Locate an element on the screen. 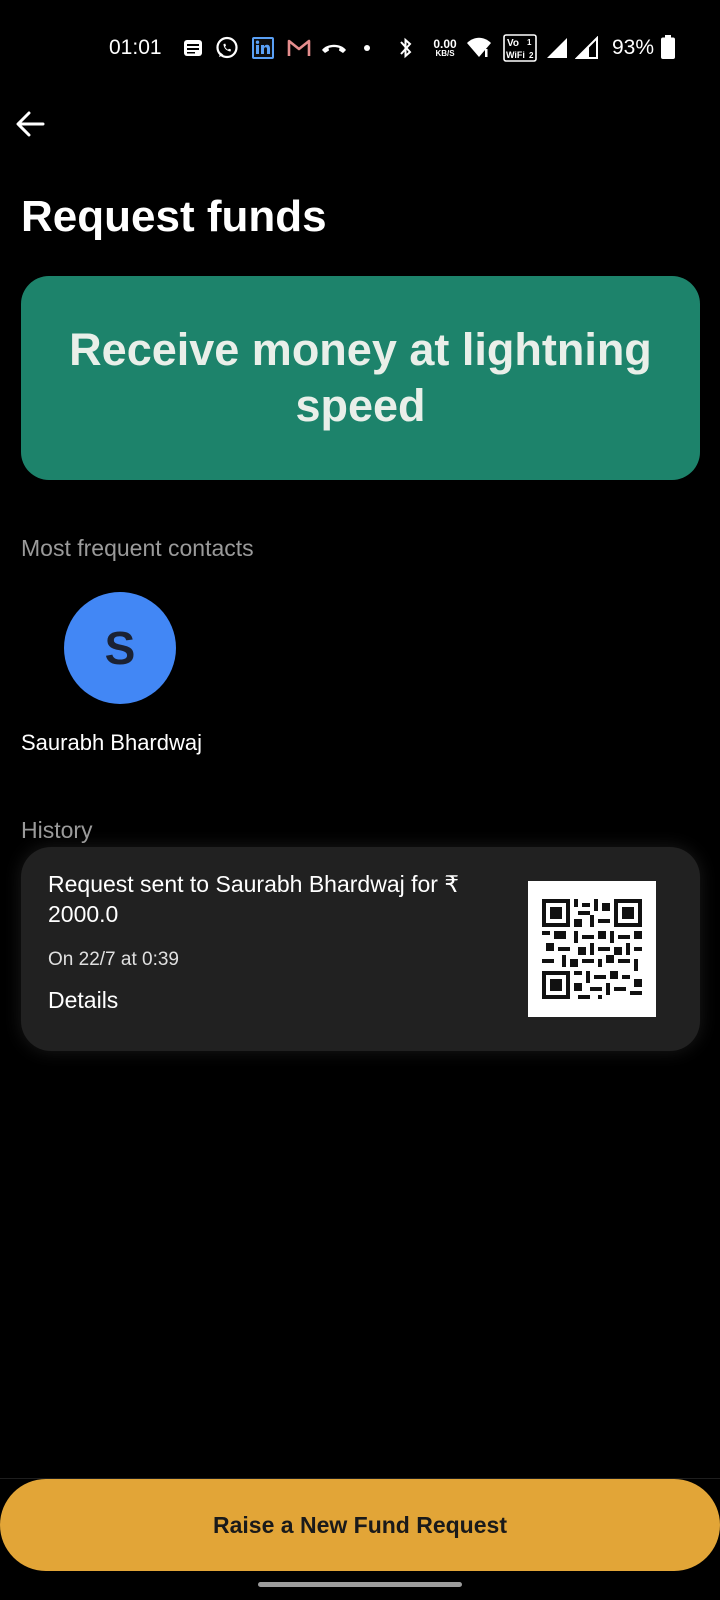 This screenshot has width=720, height=1600. banner-text: Receive money at lightning speed is located at coordinates (360, 377).